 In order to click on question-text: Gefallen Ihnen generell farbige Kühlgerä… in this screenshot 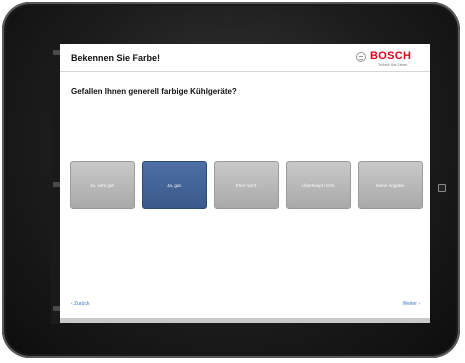, I will do `click(154, 91)`.